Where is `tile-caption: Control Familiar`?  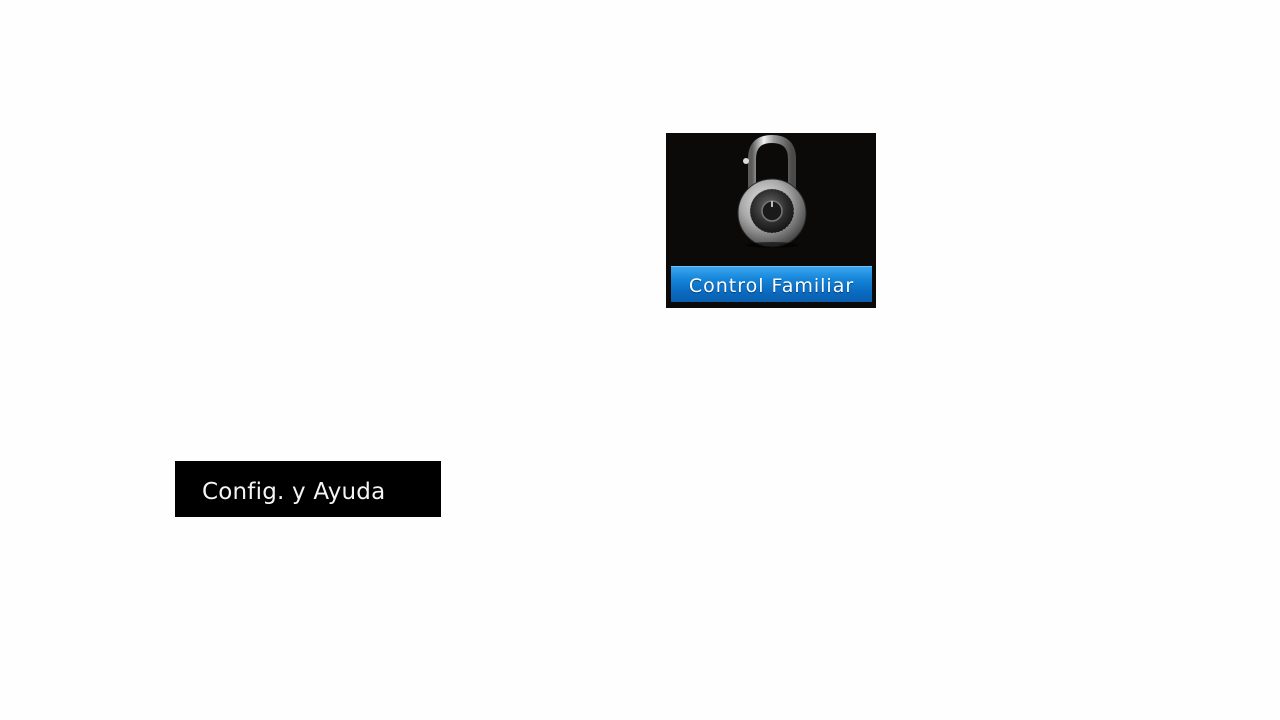
tile-caption: Control Familiar is located at coordinates (771, 285).